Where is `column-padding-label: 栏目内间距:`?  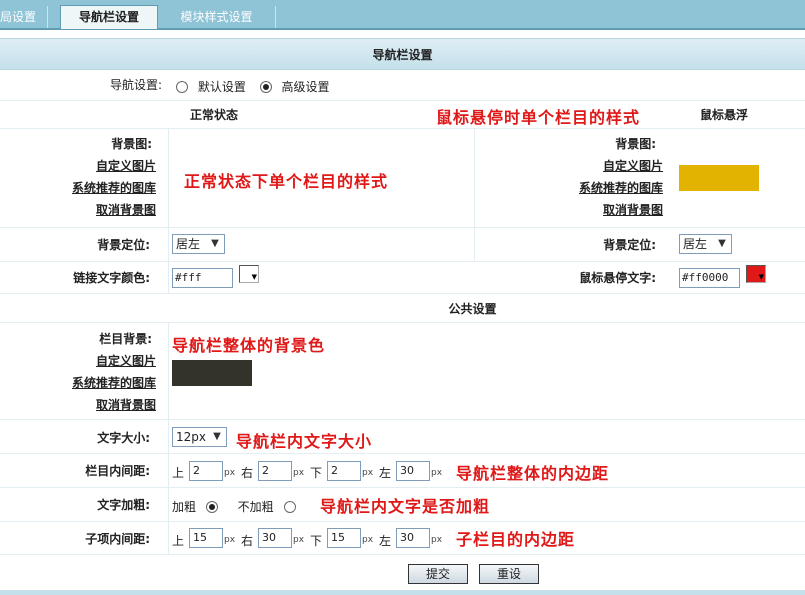 column-padding-label: 栏目内间距: is located at coordinates (117, 471).